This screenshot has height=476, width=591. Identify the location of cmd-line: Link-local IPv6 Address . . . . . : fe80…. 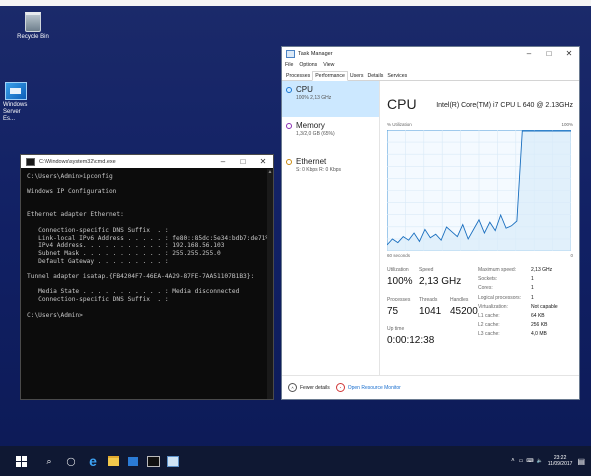
(150, 238).